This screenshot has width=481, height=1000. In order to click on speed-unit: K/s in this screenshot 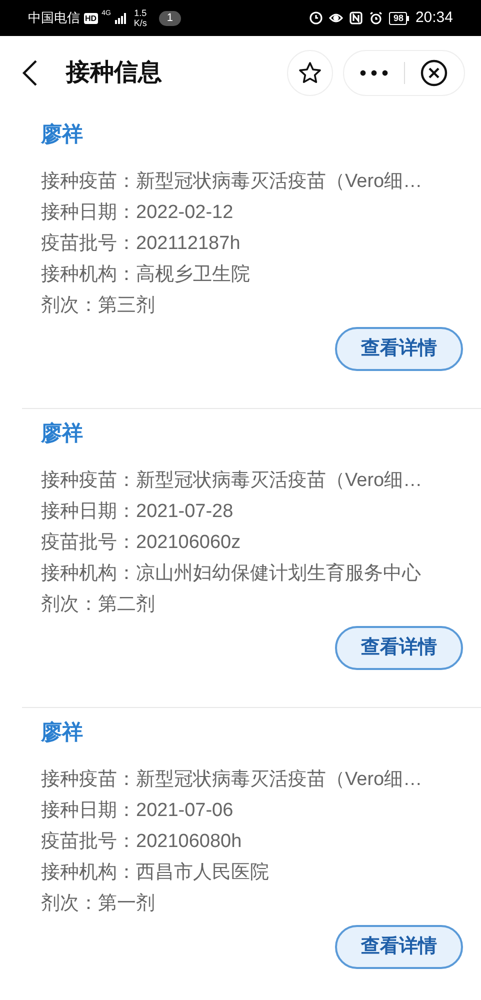, I will do `click(140, 23)`.